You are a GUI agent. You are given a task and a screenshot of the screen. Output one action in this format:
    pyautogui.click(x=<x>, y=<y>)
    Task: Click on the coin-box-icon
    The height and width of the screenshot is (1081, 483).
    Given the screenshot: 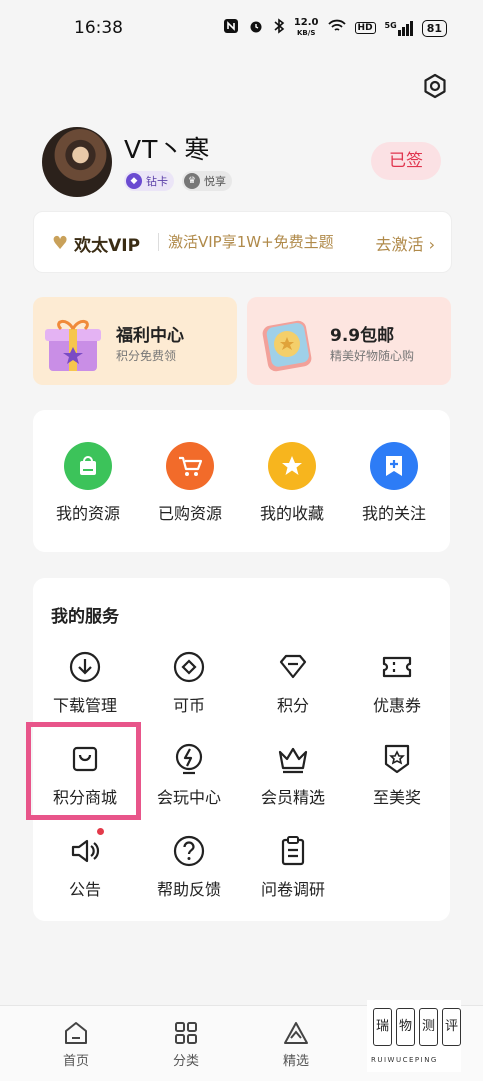 What is the action you would take?
    pyautogui.click(x=287, y=344)
    